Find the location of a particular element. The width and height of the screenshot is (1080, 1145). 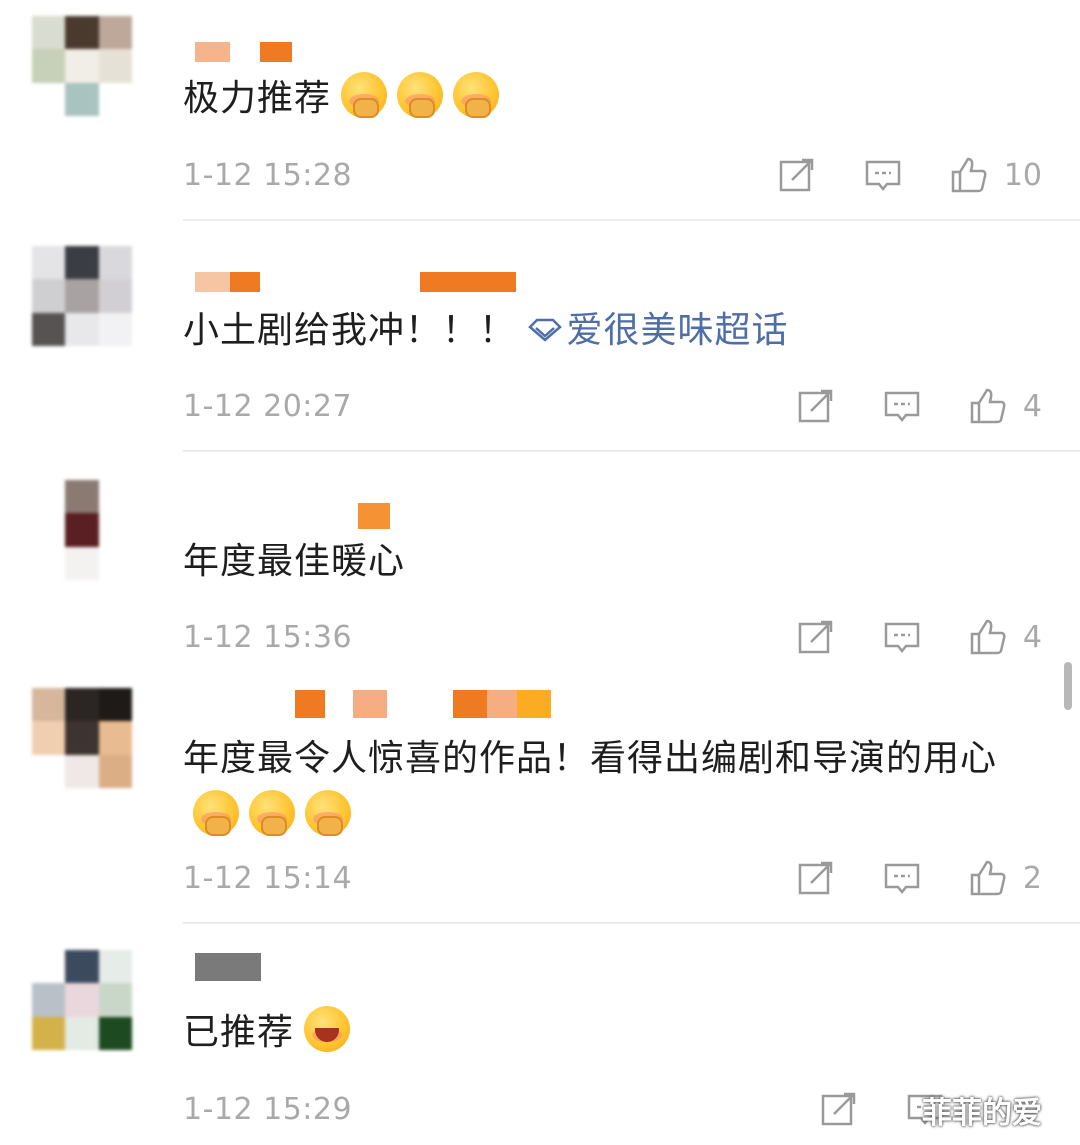

comment-text: 极力推荐 is located at coordinates (608, 99).